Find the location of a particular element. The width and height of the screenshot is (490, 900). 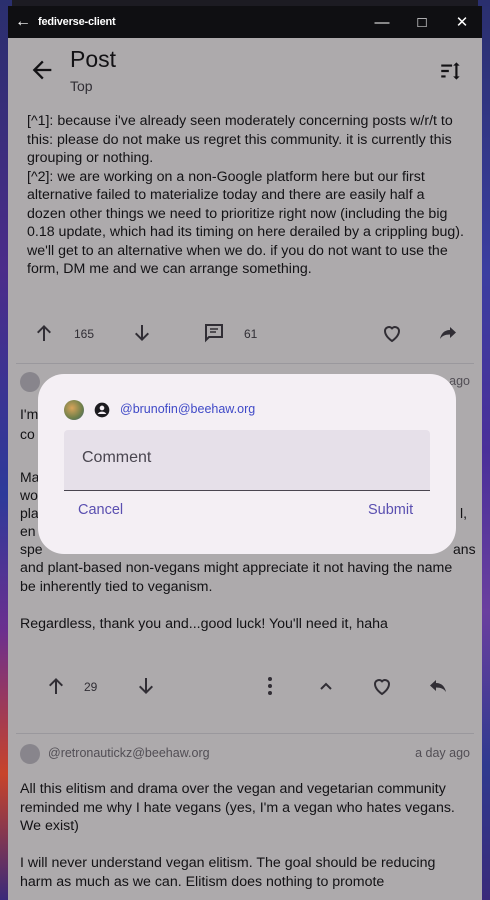

account-icon is located at coordinates (102, 410).